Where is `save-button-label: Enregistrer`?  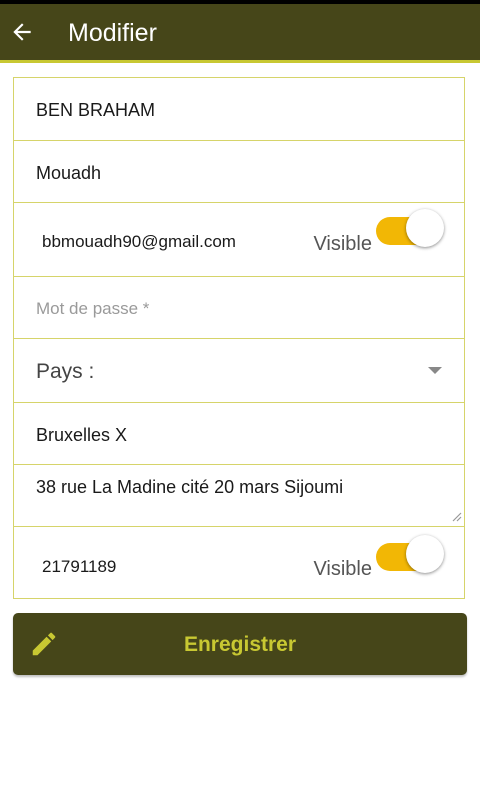 save-button-label: Enregistrer is located at coordinates (240, 644).